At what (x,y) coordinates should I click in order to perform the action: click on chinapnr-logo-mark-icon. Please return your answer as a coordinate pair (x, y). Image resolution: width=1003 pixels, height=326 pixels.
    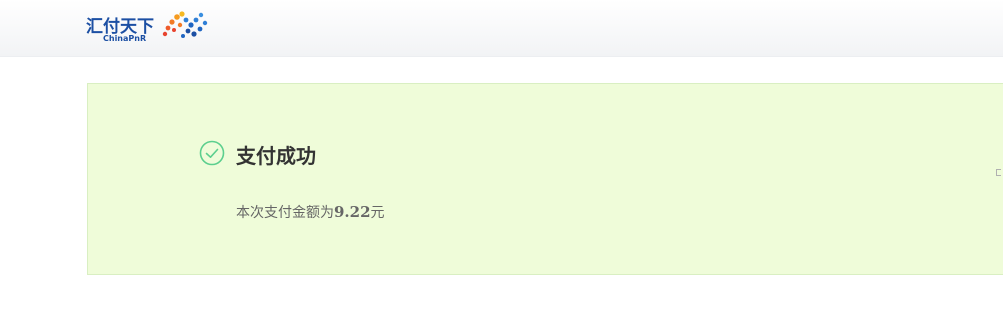
    Looking at the image, I should click on (185, 24).